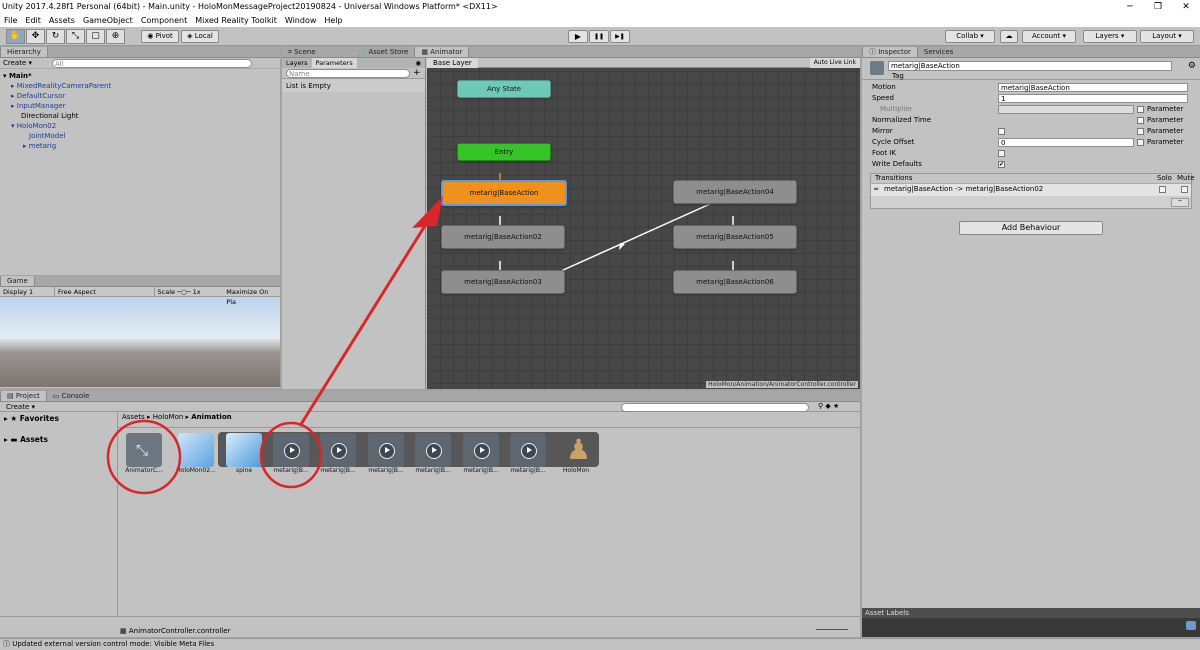  Describe the element at coordinates (1140, 109) in the screenshot. I see `multiplier-param-checkbox` at that location.